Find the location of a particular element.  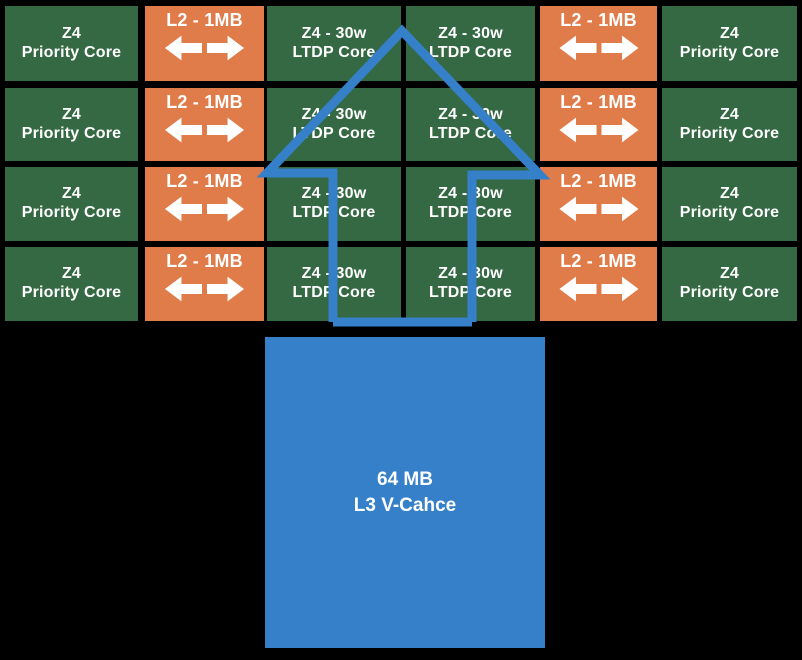

l3-size-label: 64 MB is located at coordinates (405, 479).